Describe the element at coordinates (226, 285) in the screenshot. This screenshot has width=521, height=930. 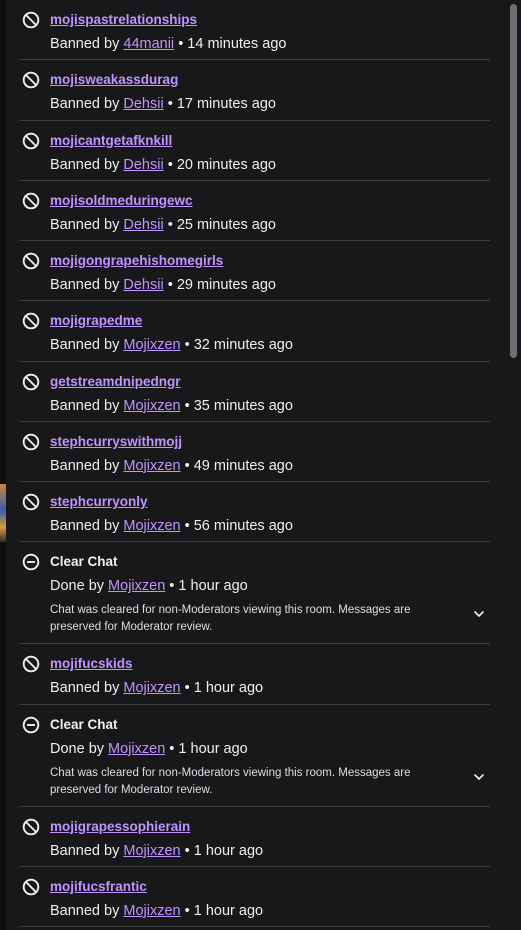
I see `timestamp: 29 minutes ago` at that location.